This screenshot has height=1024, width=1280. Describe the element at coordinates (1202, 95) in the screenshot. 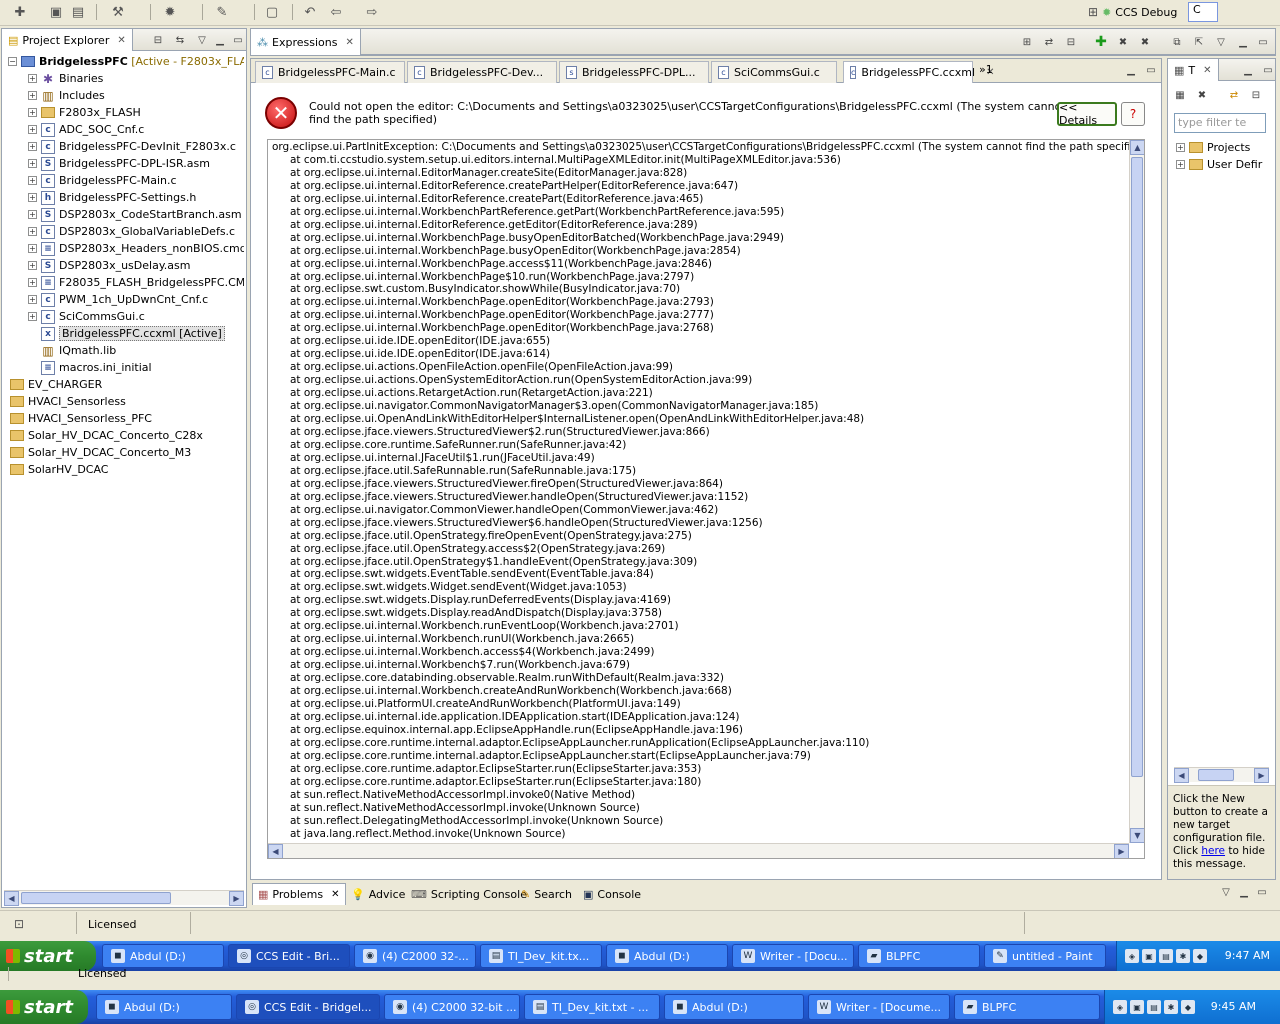

I see `delete-icon: ✖` at that location.